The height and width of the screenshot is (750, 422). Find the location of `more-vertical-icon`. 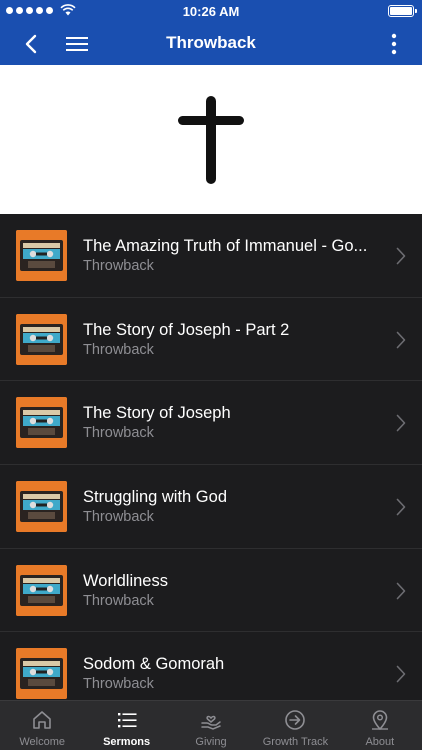

more-vertical-icon is located at coordinates (394, 43).